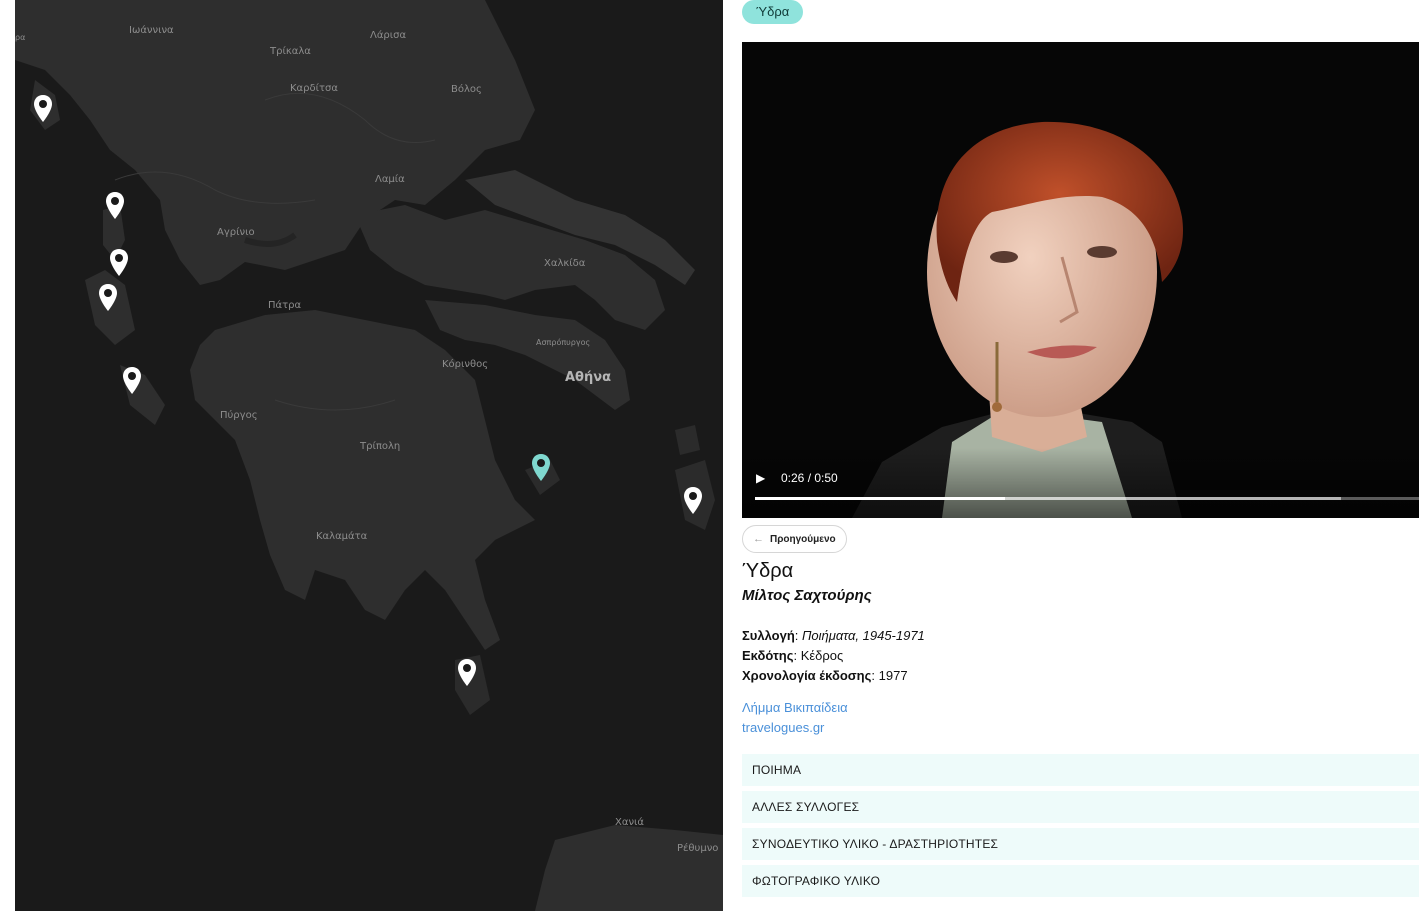 The image size is (1419, 911). Describe the element at coordinates (565, 263) in the screenshot. I see `map-label-chalkida: Χαλκίδα` at that location.